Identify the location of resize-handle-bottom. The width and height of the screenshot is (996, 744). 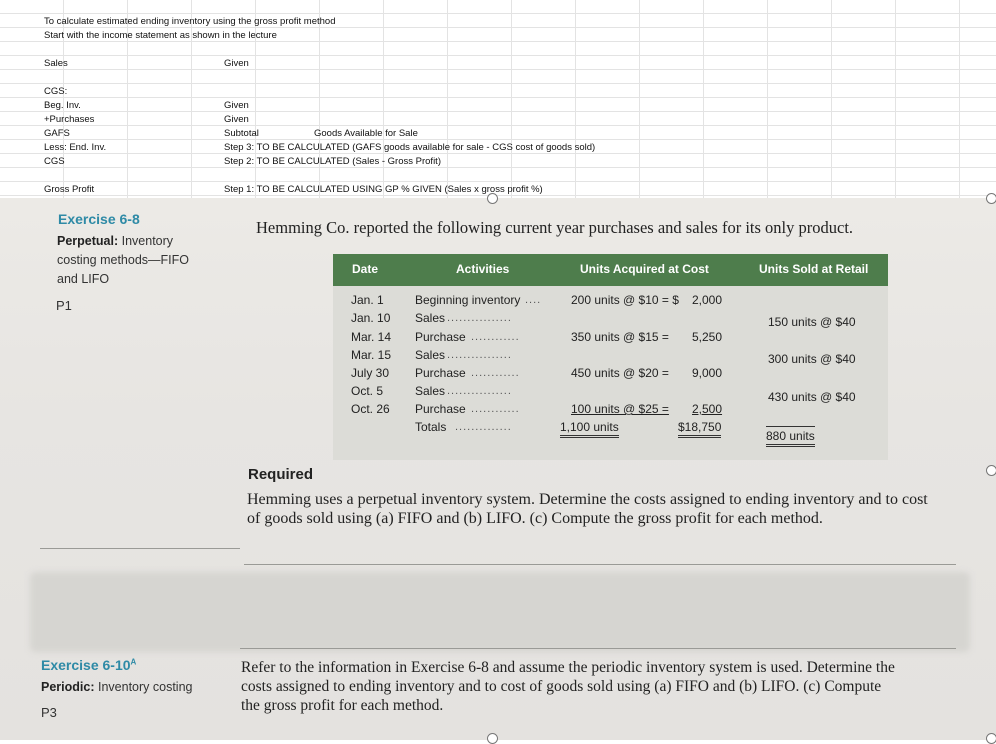
(492, 738).